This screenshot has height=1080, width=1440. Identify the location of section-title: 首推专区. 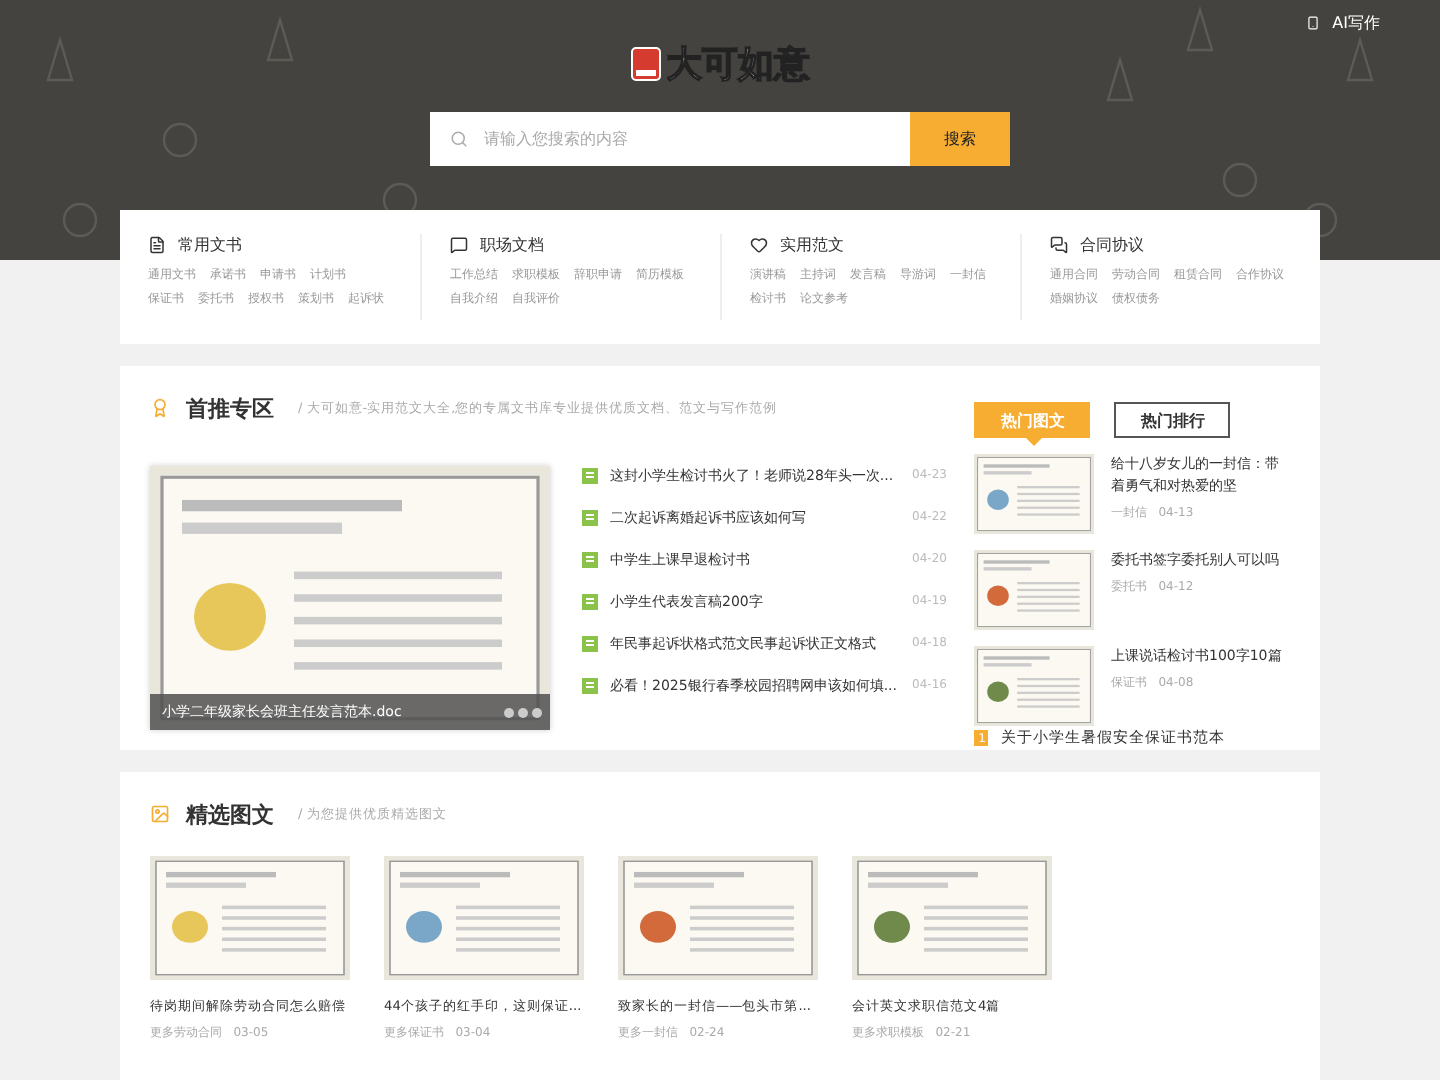
(230, 408).